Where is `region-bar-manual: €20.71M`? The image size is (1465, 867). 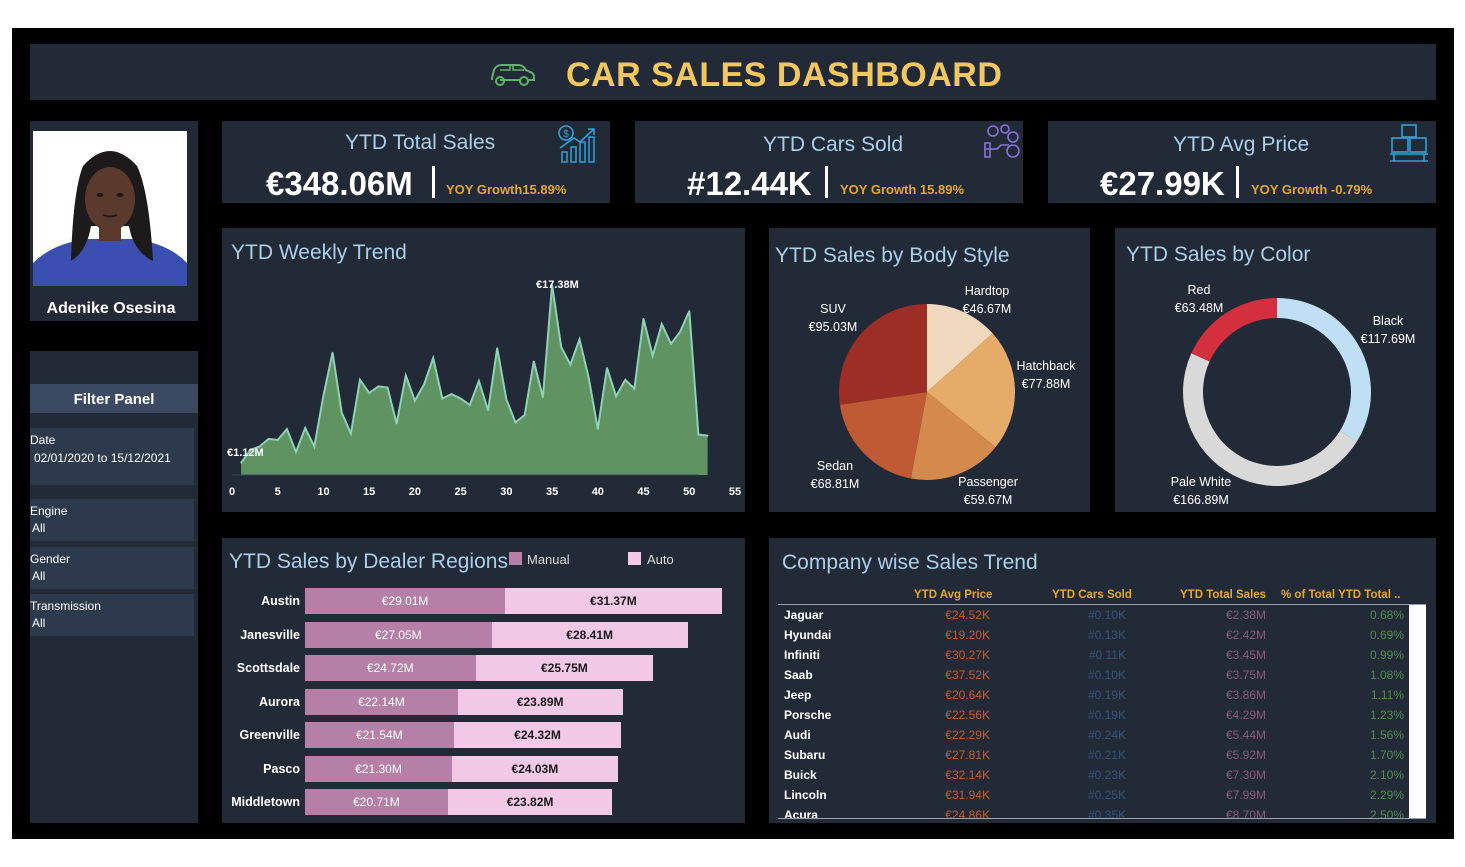 region-bar-manual: €20.71M is located at coordinates (376, 802).